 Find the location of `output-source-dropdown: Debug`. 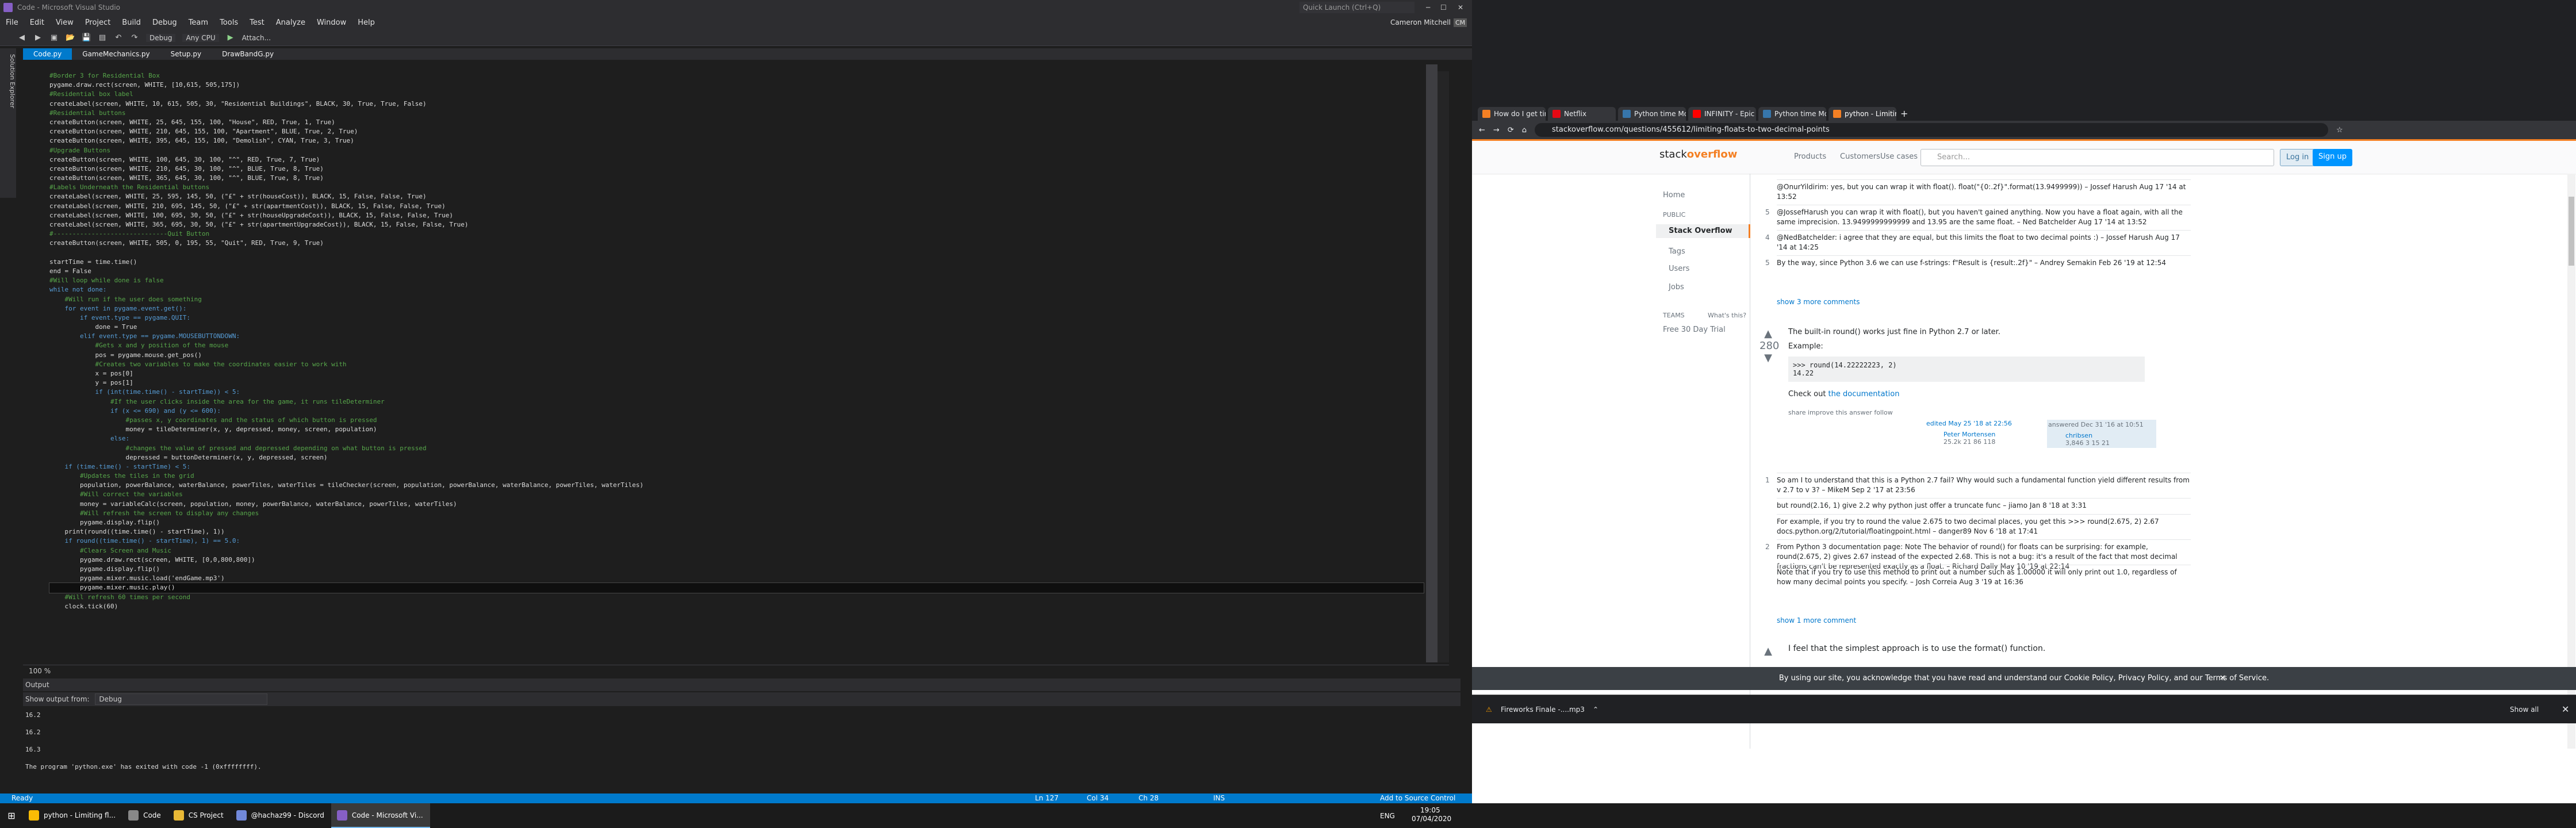

output-source-dropdown: Debug is located at coordinates (181, 699).